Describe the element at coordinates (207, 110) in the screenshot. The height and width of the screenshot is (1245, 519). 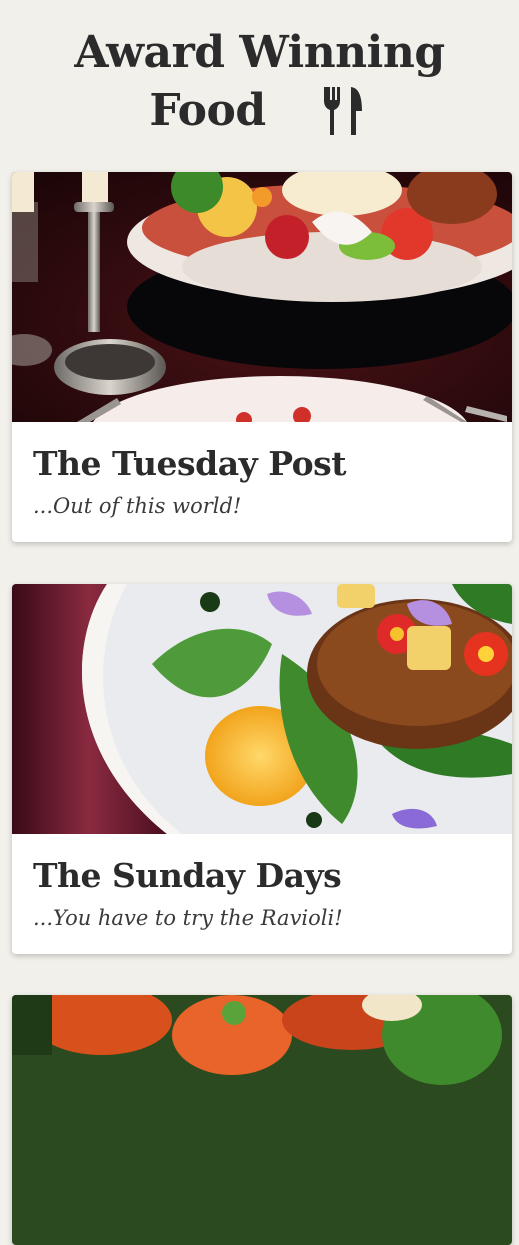
I see `title-line-2: Food` at that location.